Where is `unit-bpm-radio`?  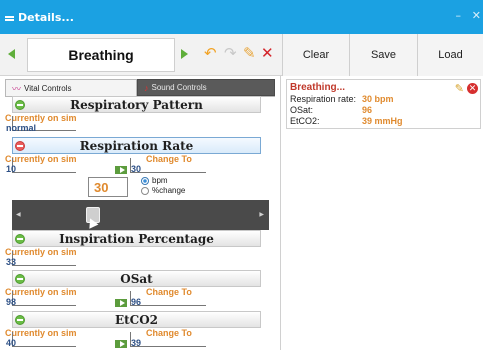 unit-bpm-radio is located at coordinates (145, 181).